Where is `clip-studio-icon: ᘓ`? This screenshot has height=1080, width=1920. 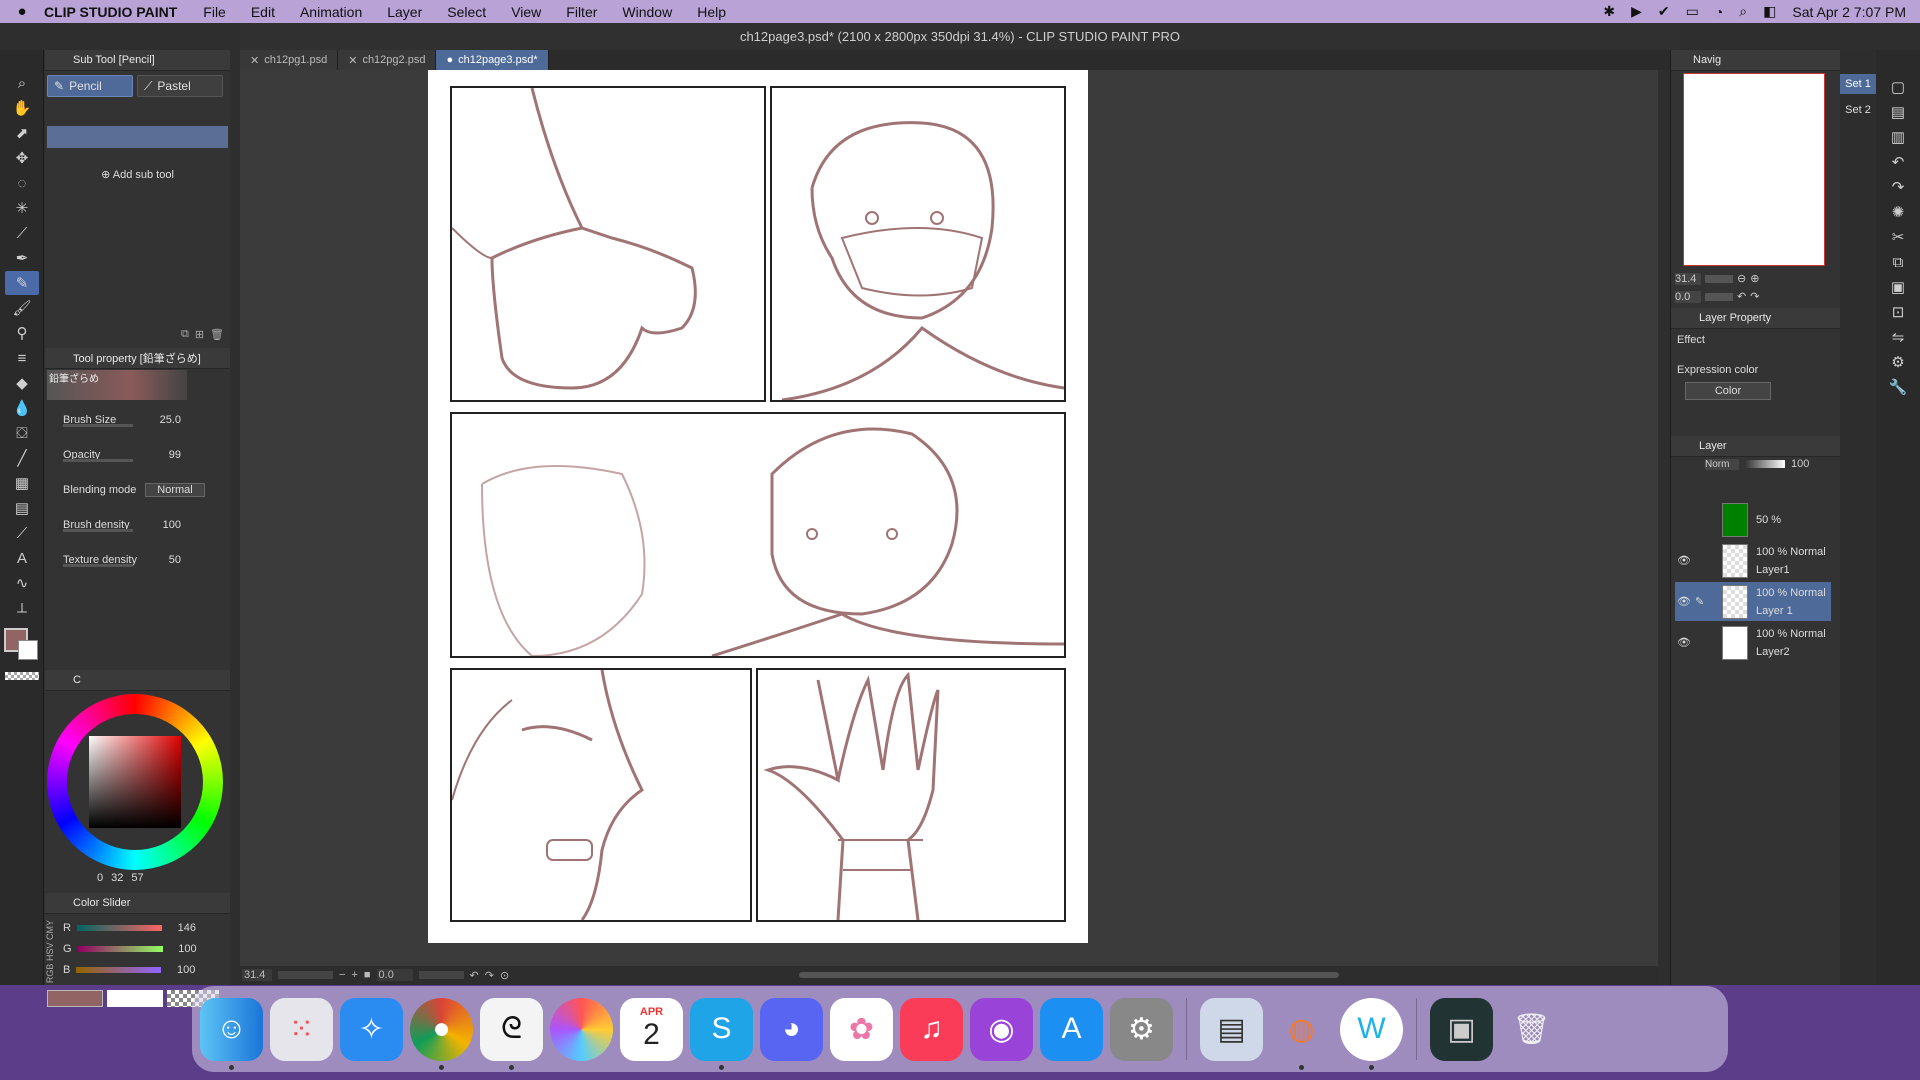 clip-studio-icon: ᘓ is located at coordinates (511, 1033).